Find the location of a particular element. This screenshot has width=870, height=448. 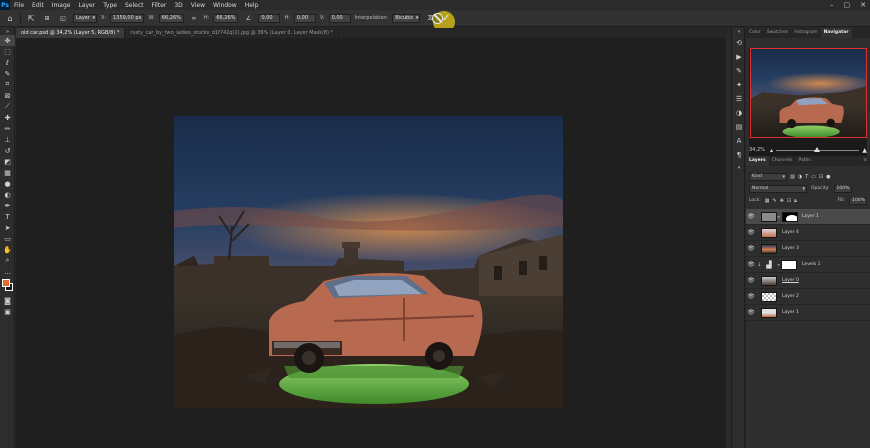

navigator-view-box is located at coordinates (808, 93).